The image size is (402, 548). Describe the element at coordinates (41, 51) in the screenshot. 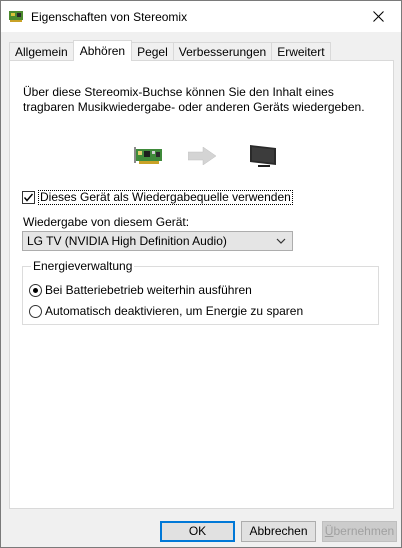

I see `tab-allgemein: Allgemein` at that location.